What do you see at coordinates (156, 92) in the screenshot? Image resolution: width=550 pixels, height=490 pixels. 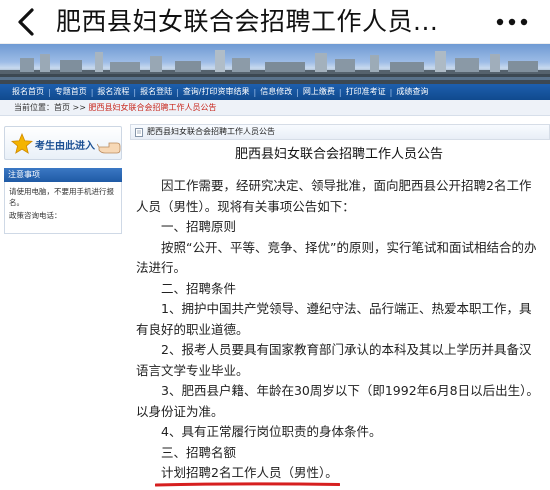 I see `nav-item-signup-login: 报名登陆` at bounding box center [156, 92].